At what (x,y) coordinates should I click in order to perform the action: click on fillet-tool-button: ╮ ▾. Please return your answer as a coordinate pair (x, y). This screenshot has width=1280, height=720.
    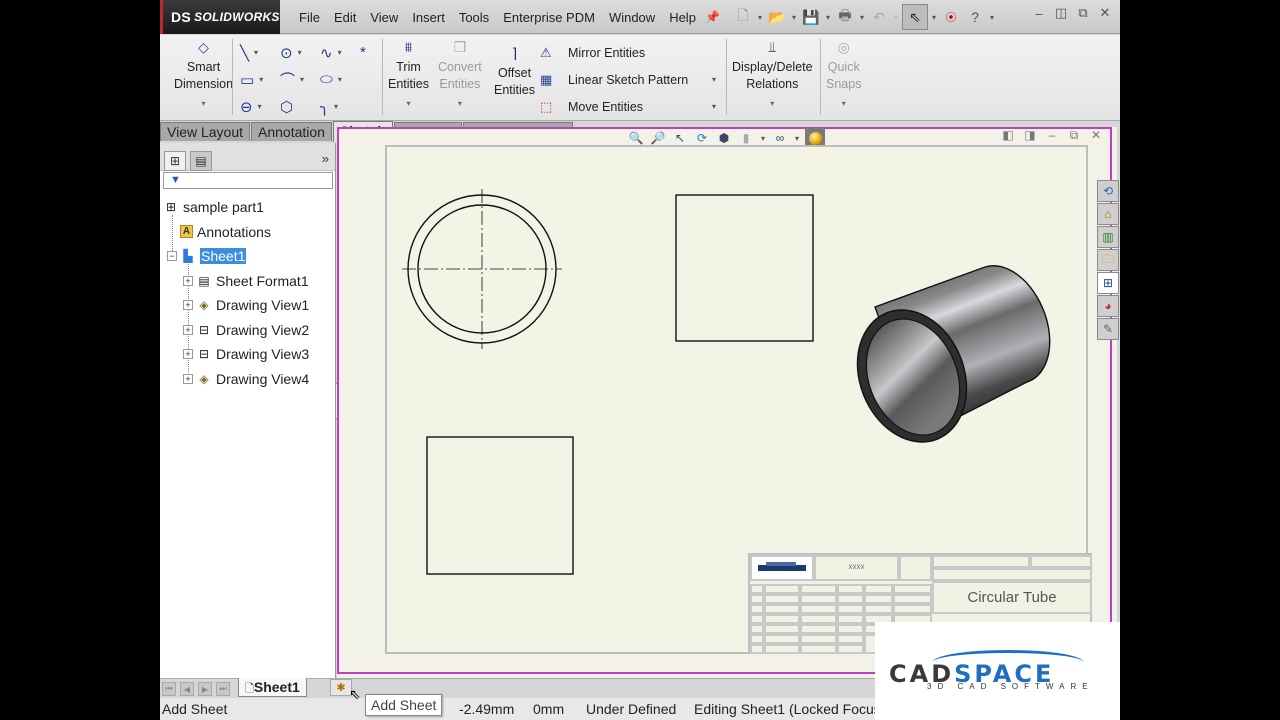
    Looking at the image, I should click on (340, 106).